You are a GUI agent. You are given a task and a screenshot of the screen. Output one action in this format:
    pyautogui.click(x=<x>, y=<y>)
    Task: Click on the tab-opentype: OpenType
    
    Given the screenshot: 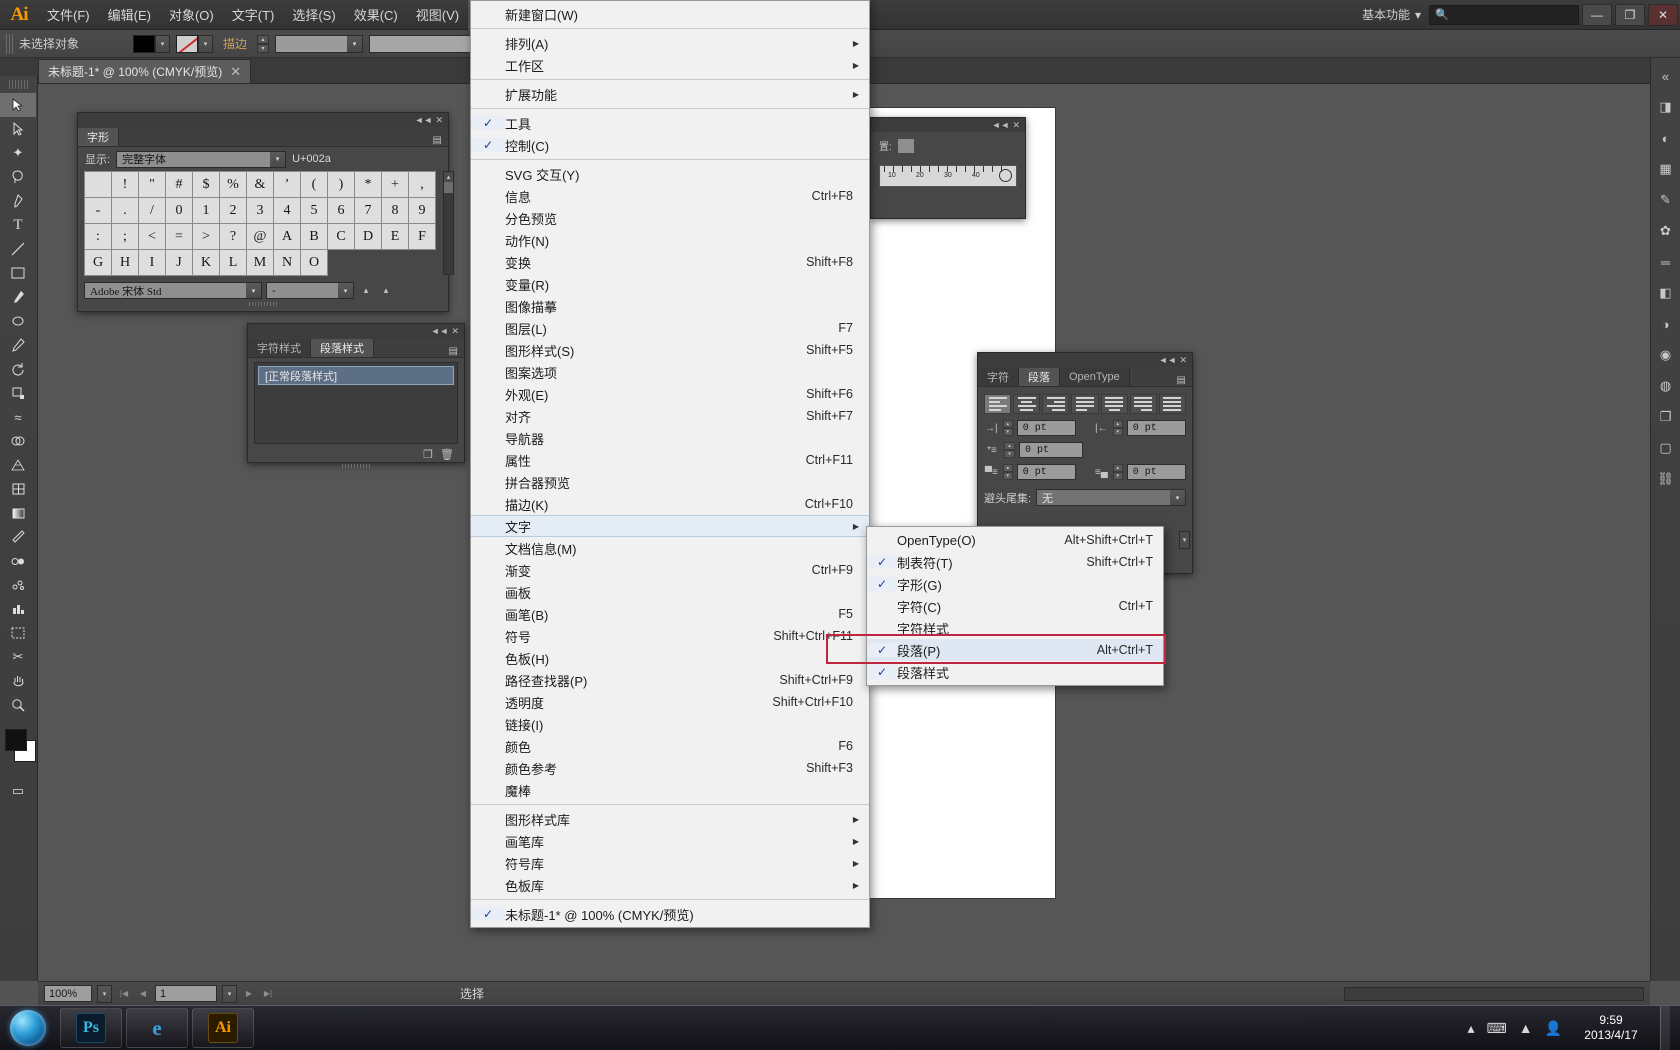 What is the action you would take?
    pyautogui.click(x=1095, y=377)
    